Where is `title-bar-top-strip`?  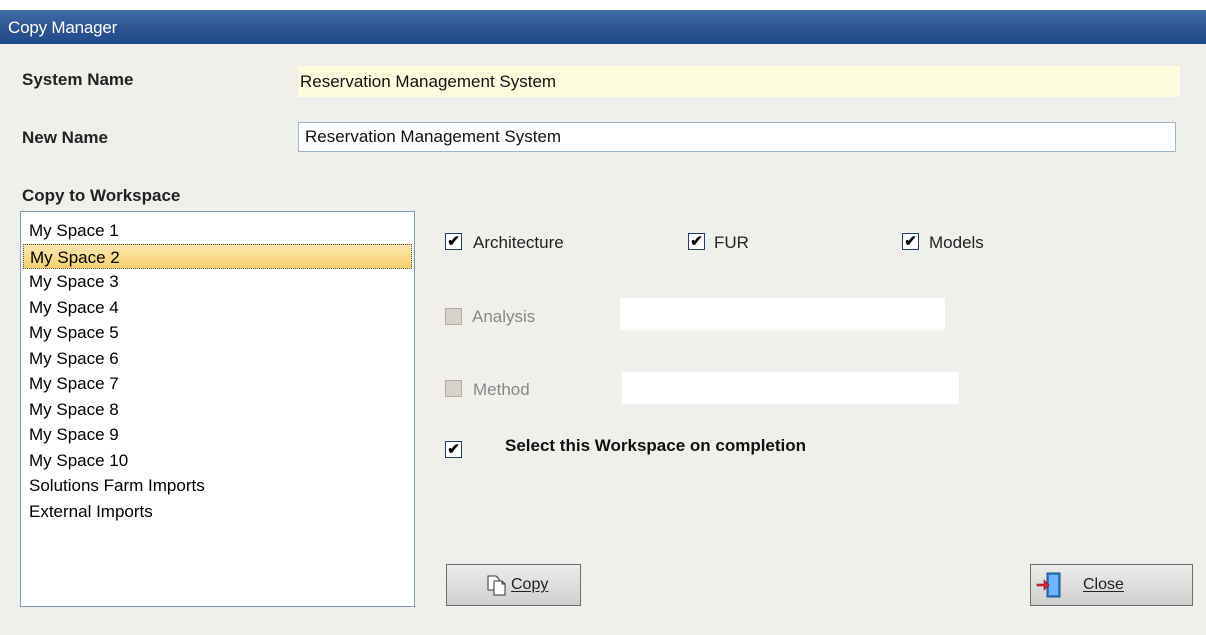
title-bar-top-strip is located at coordinates (603, 5).